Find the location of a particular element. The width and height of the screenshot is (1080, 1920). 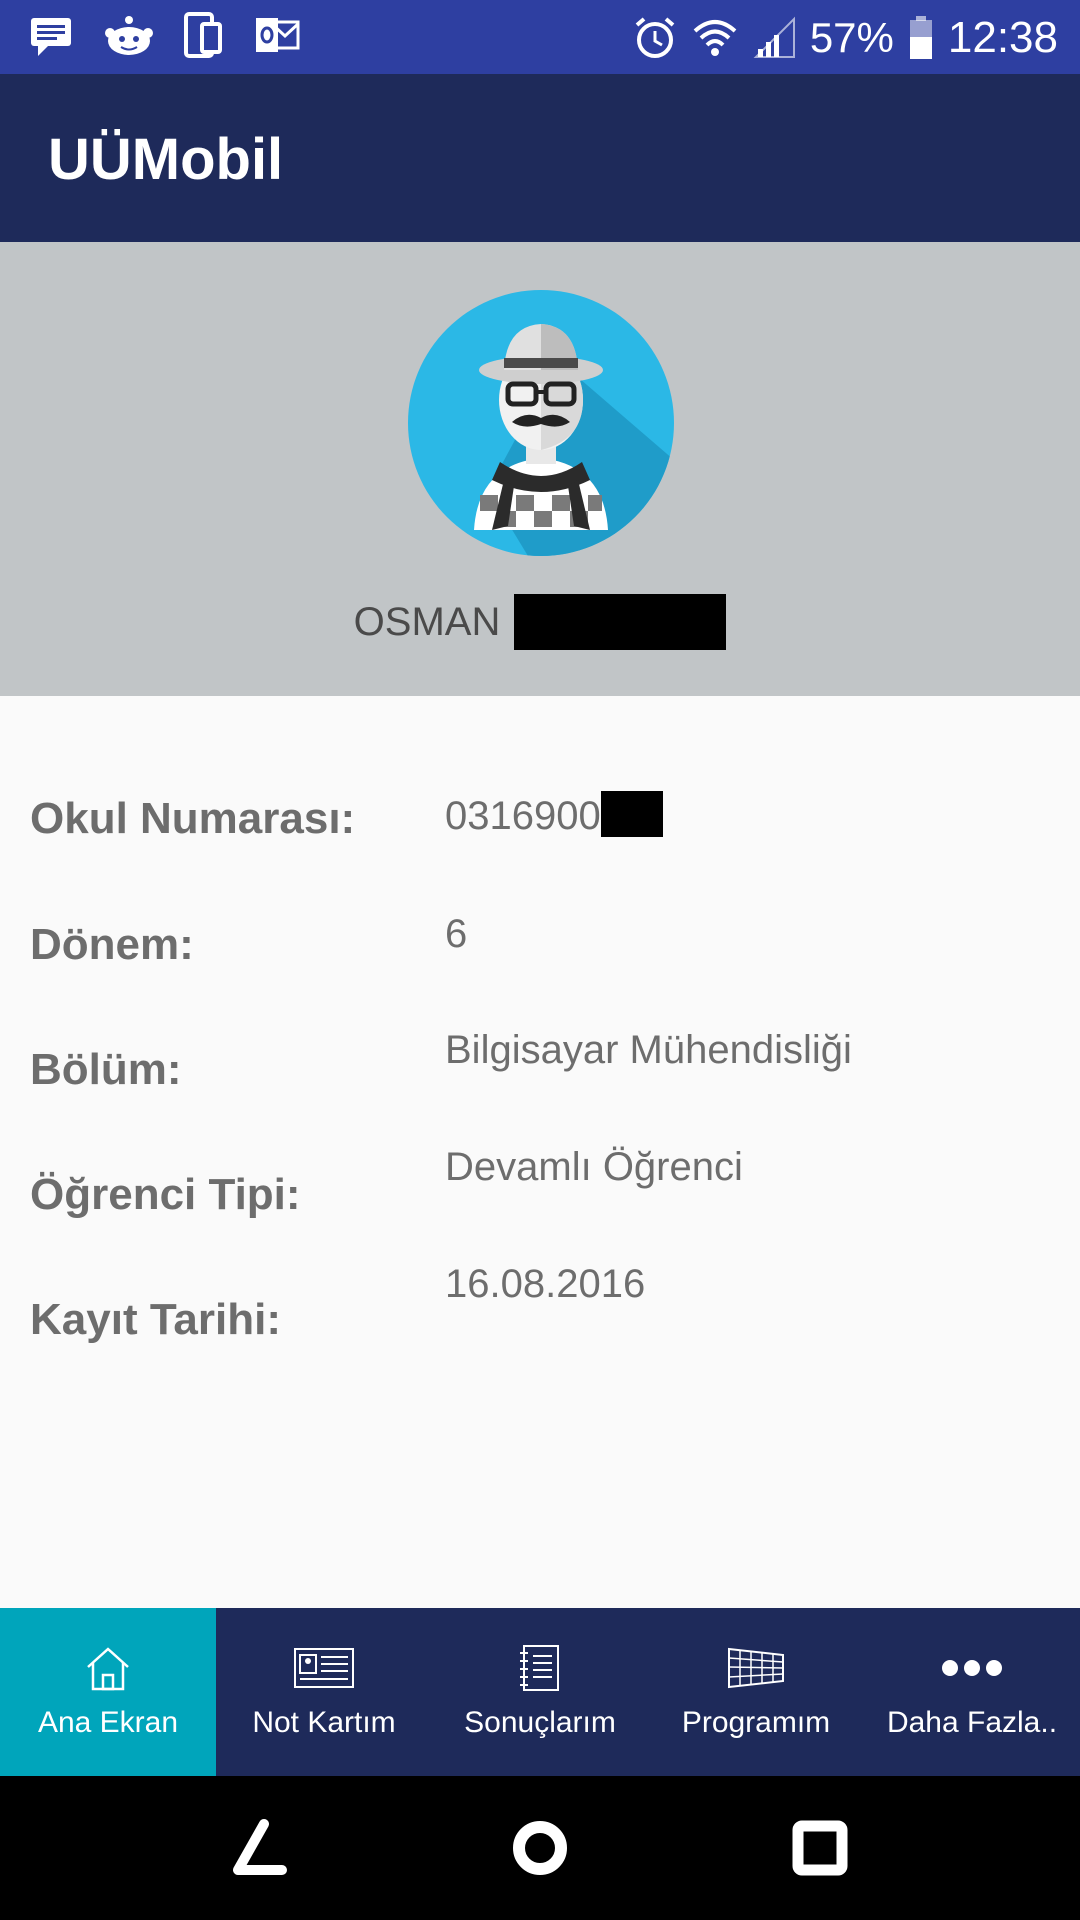

system-navigation-bar is located at coordinates (540, 1848).